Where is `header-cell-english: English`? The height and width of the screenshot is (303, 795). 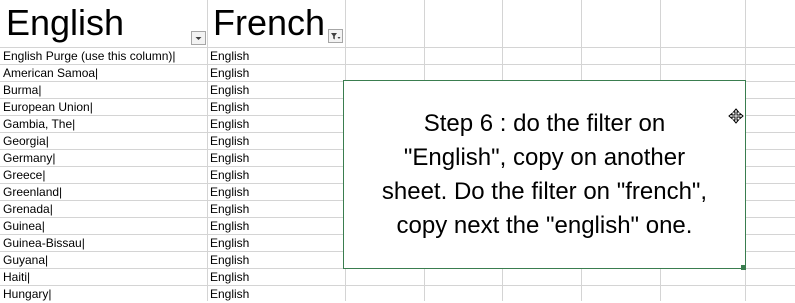
header-cell-english: English is located at coordinates (65, 23).